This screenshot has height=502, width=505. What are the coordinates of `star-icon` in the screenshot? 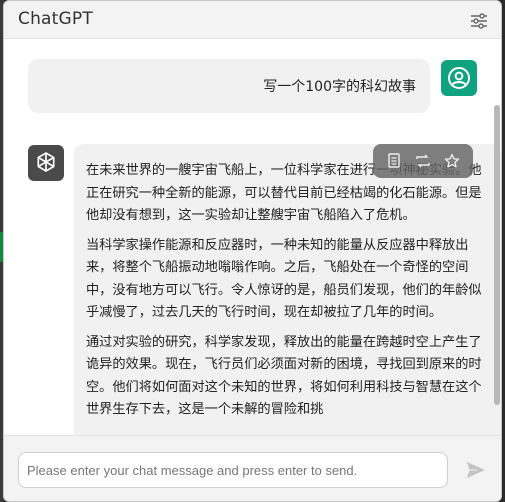 It's located at (452, 160).